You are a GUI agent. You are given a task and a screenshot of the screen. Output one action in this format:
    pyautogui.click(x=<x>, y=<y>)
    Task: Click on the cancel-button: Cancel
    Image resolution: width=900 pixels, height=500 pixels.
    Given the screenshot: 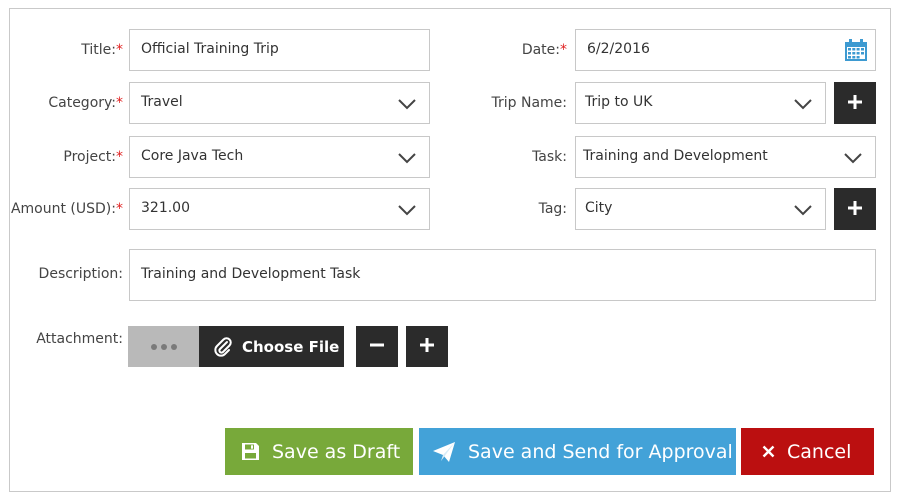 What is the action you would take?
    pyautogui.click(x=807, y=451)
    